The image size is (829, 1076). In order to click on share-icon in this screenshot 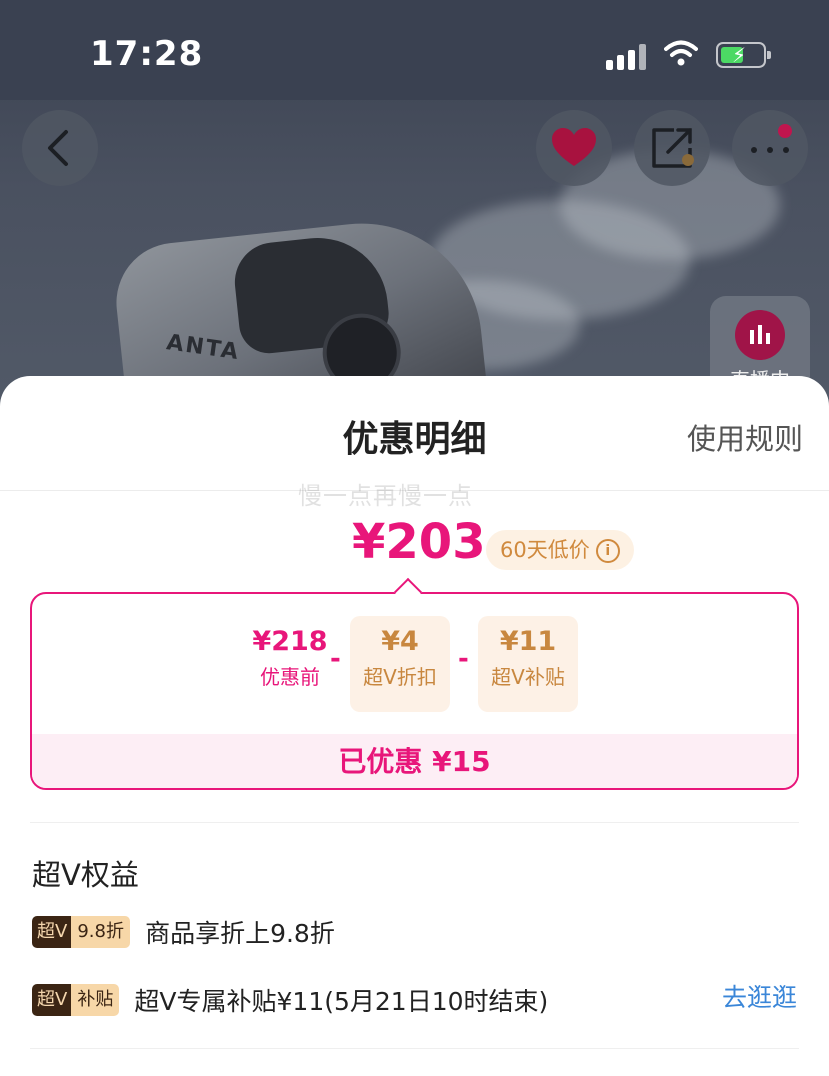, I will do `click(673, 148)`.